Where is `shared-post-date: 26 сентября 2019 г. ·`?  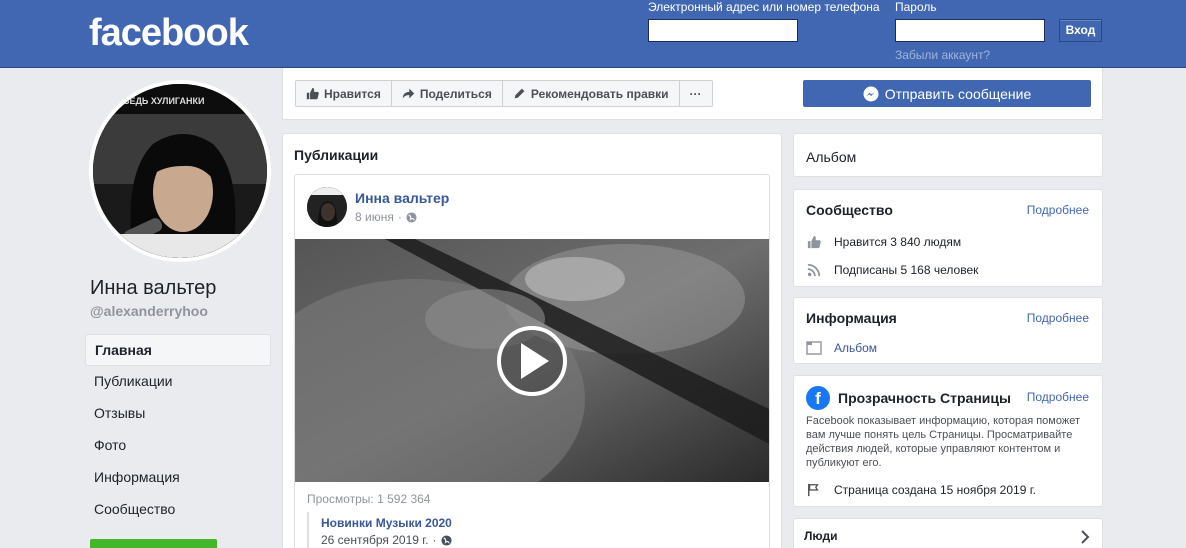 shared-post-date: 26 сентября 2019 г. · is located at coordinates (386, 540).